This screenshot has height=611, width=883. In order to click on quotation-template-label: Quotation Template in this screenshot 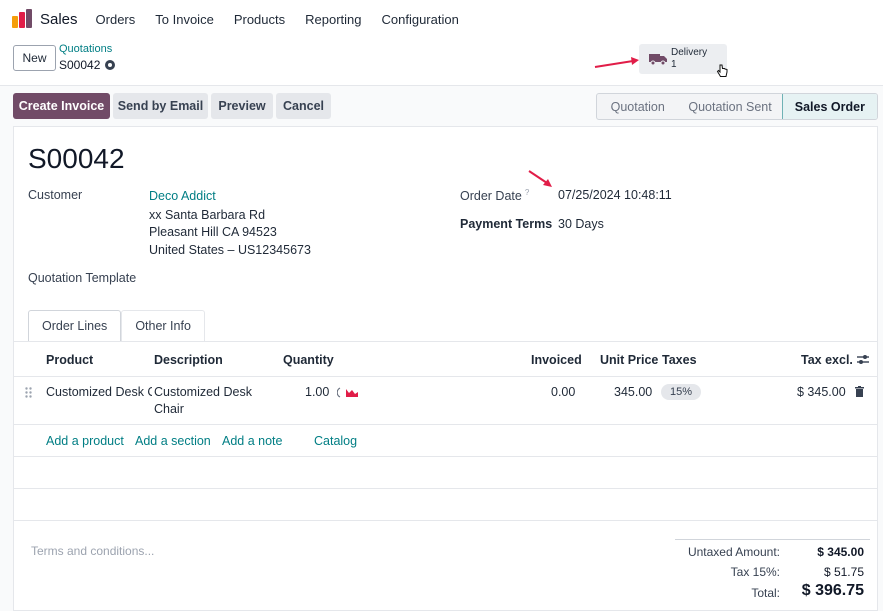, I will do `click(82, 278)`.